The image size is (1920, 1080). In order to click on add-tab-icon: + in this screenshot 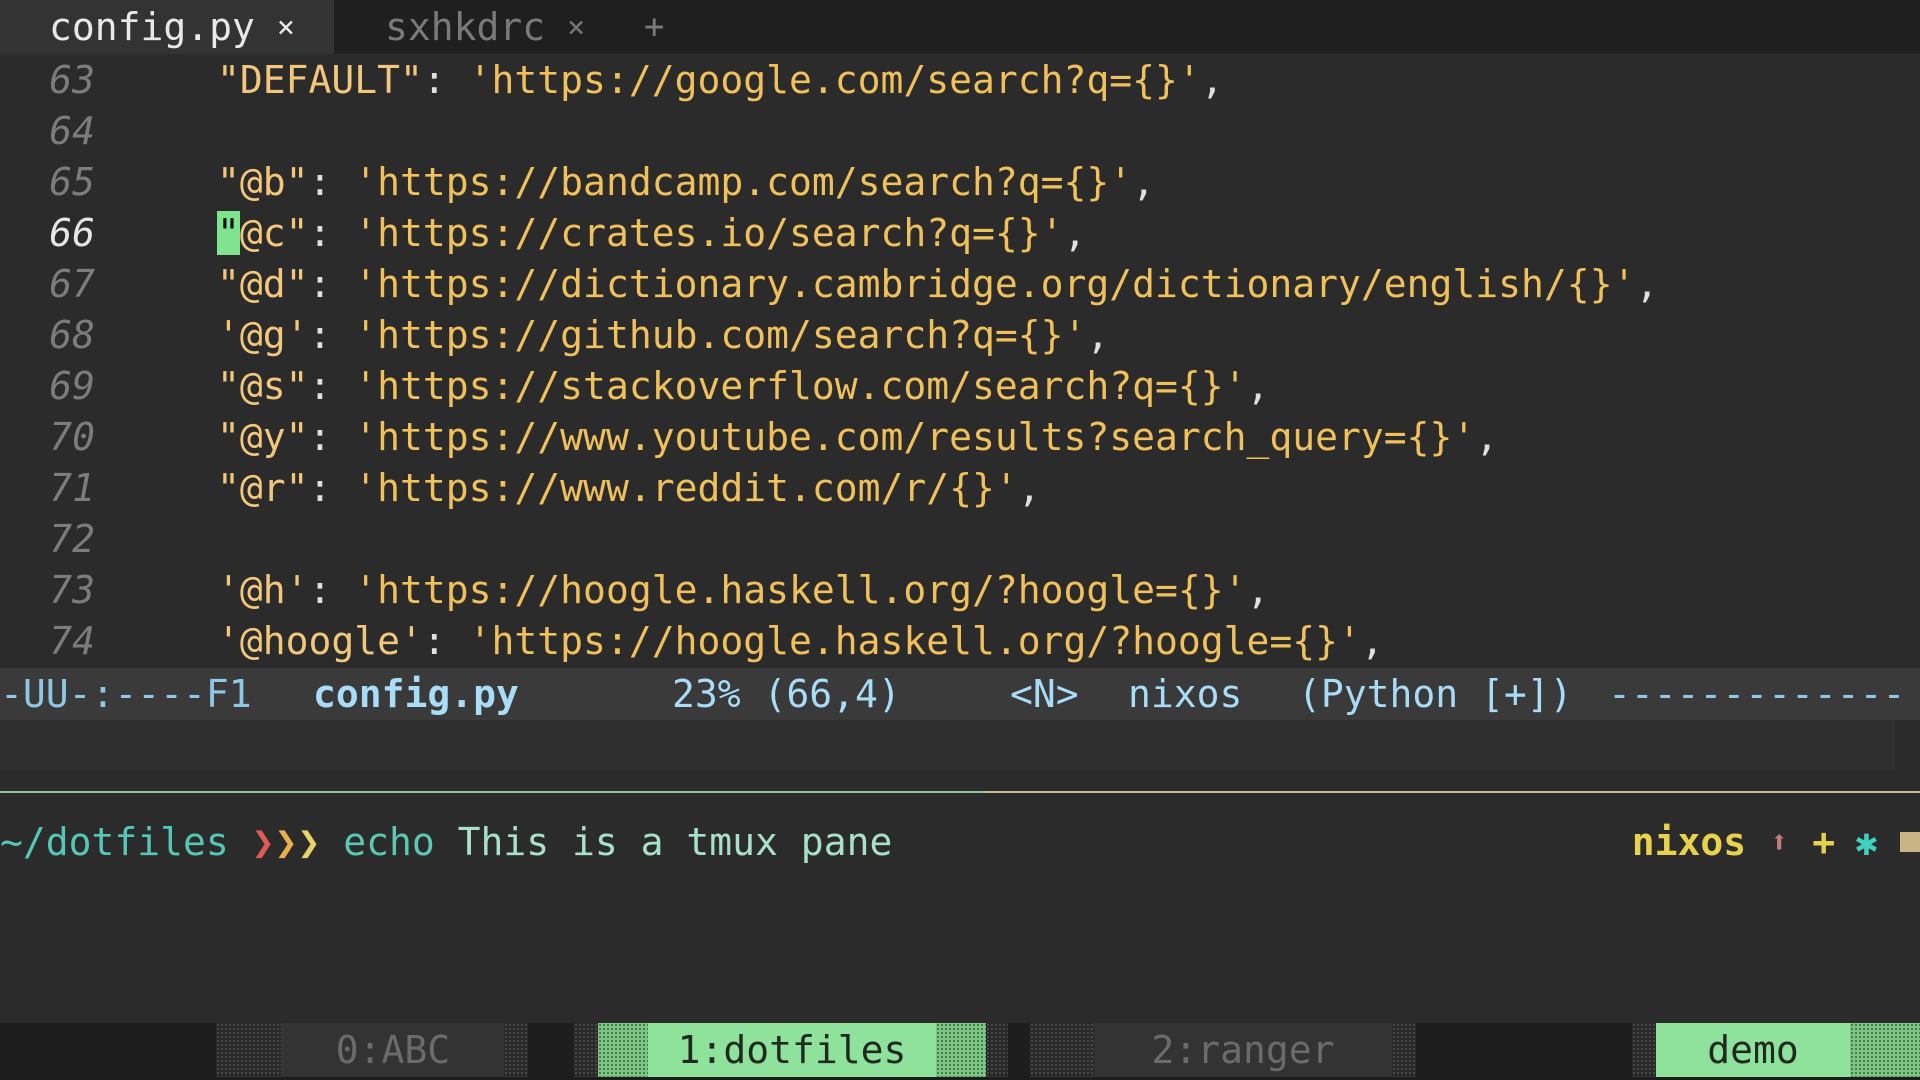, I will do `click(654, 27)`.